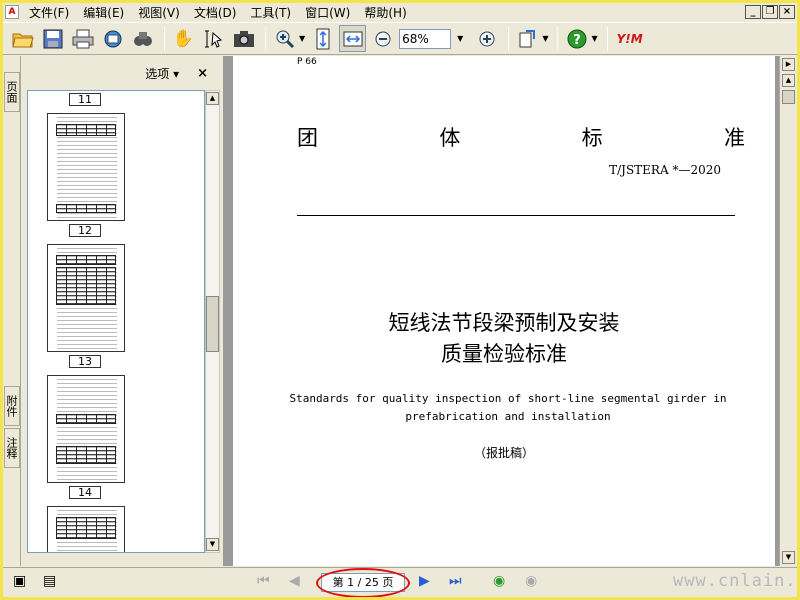 The image size is (800, 600). I want to click on divider, so click(516, 215).